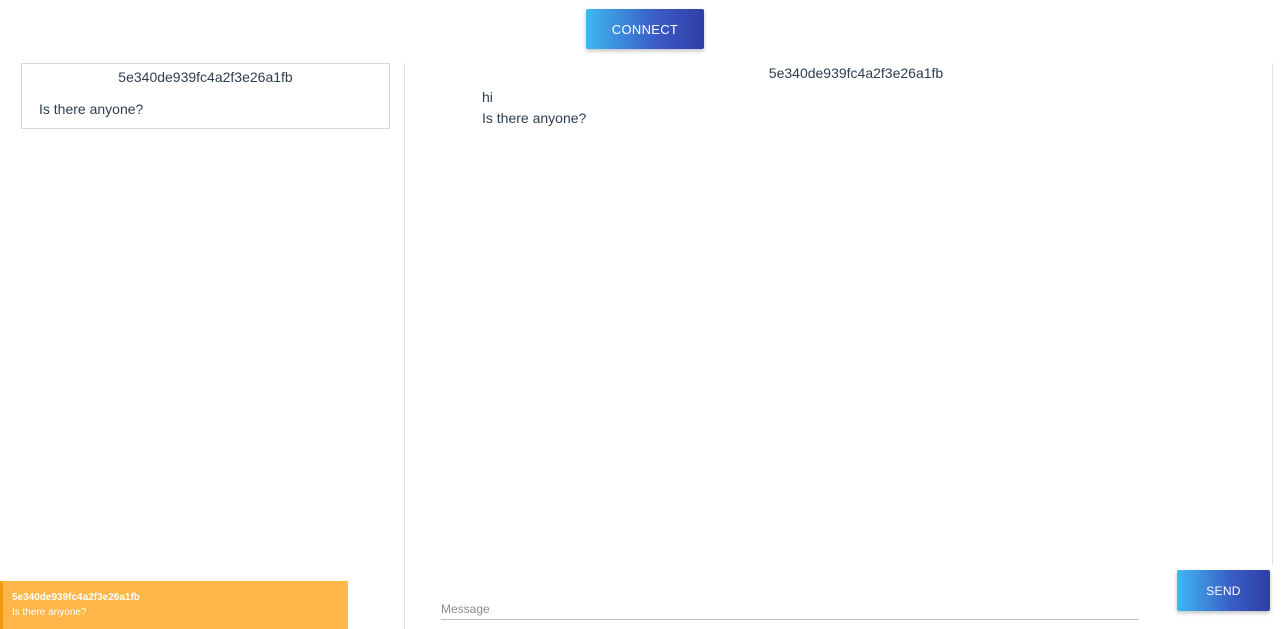  What do you see at coordinates (1272, 314) in the screenshot?
I see `right-edge-divider` at bounding box center [1272, 314].